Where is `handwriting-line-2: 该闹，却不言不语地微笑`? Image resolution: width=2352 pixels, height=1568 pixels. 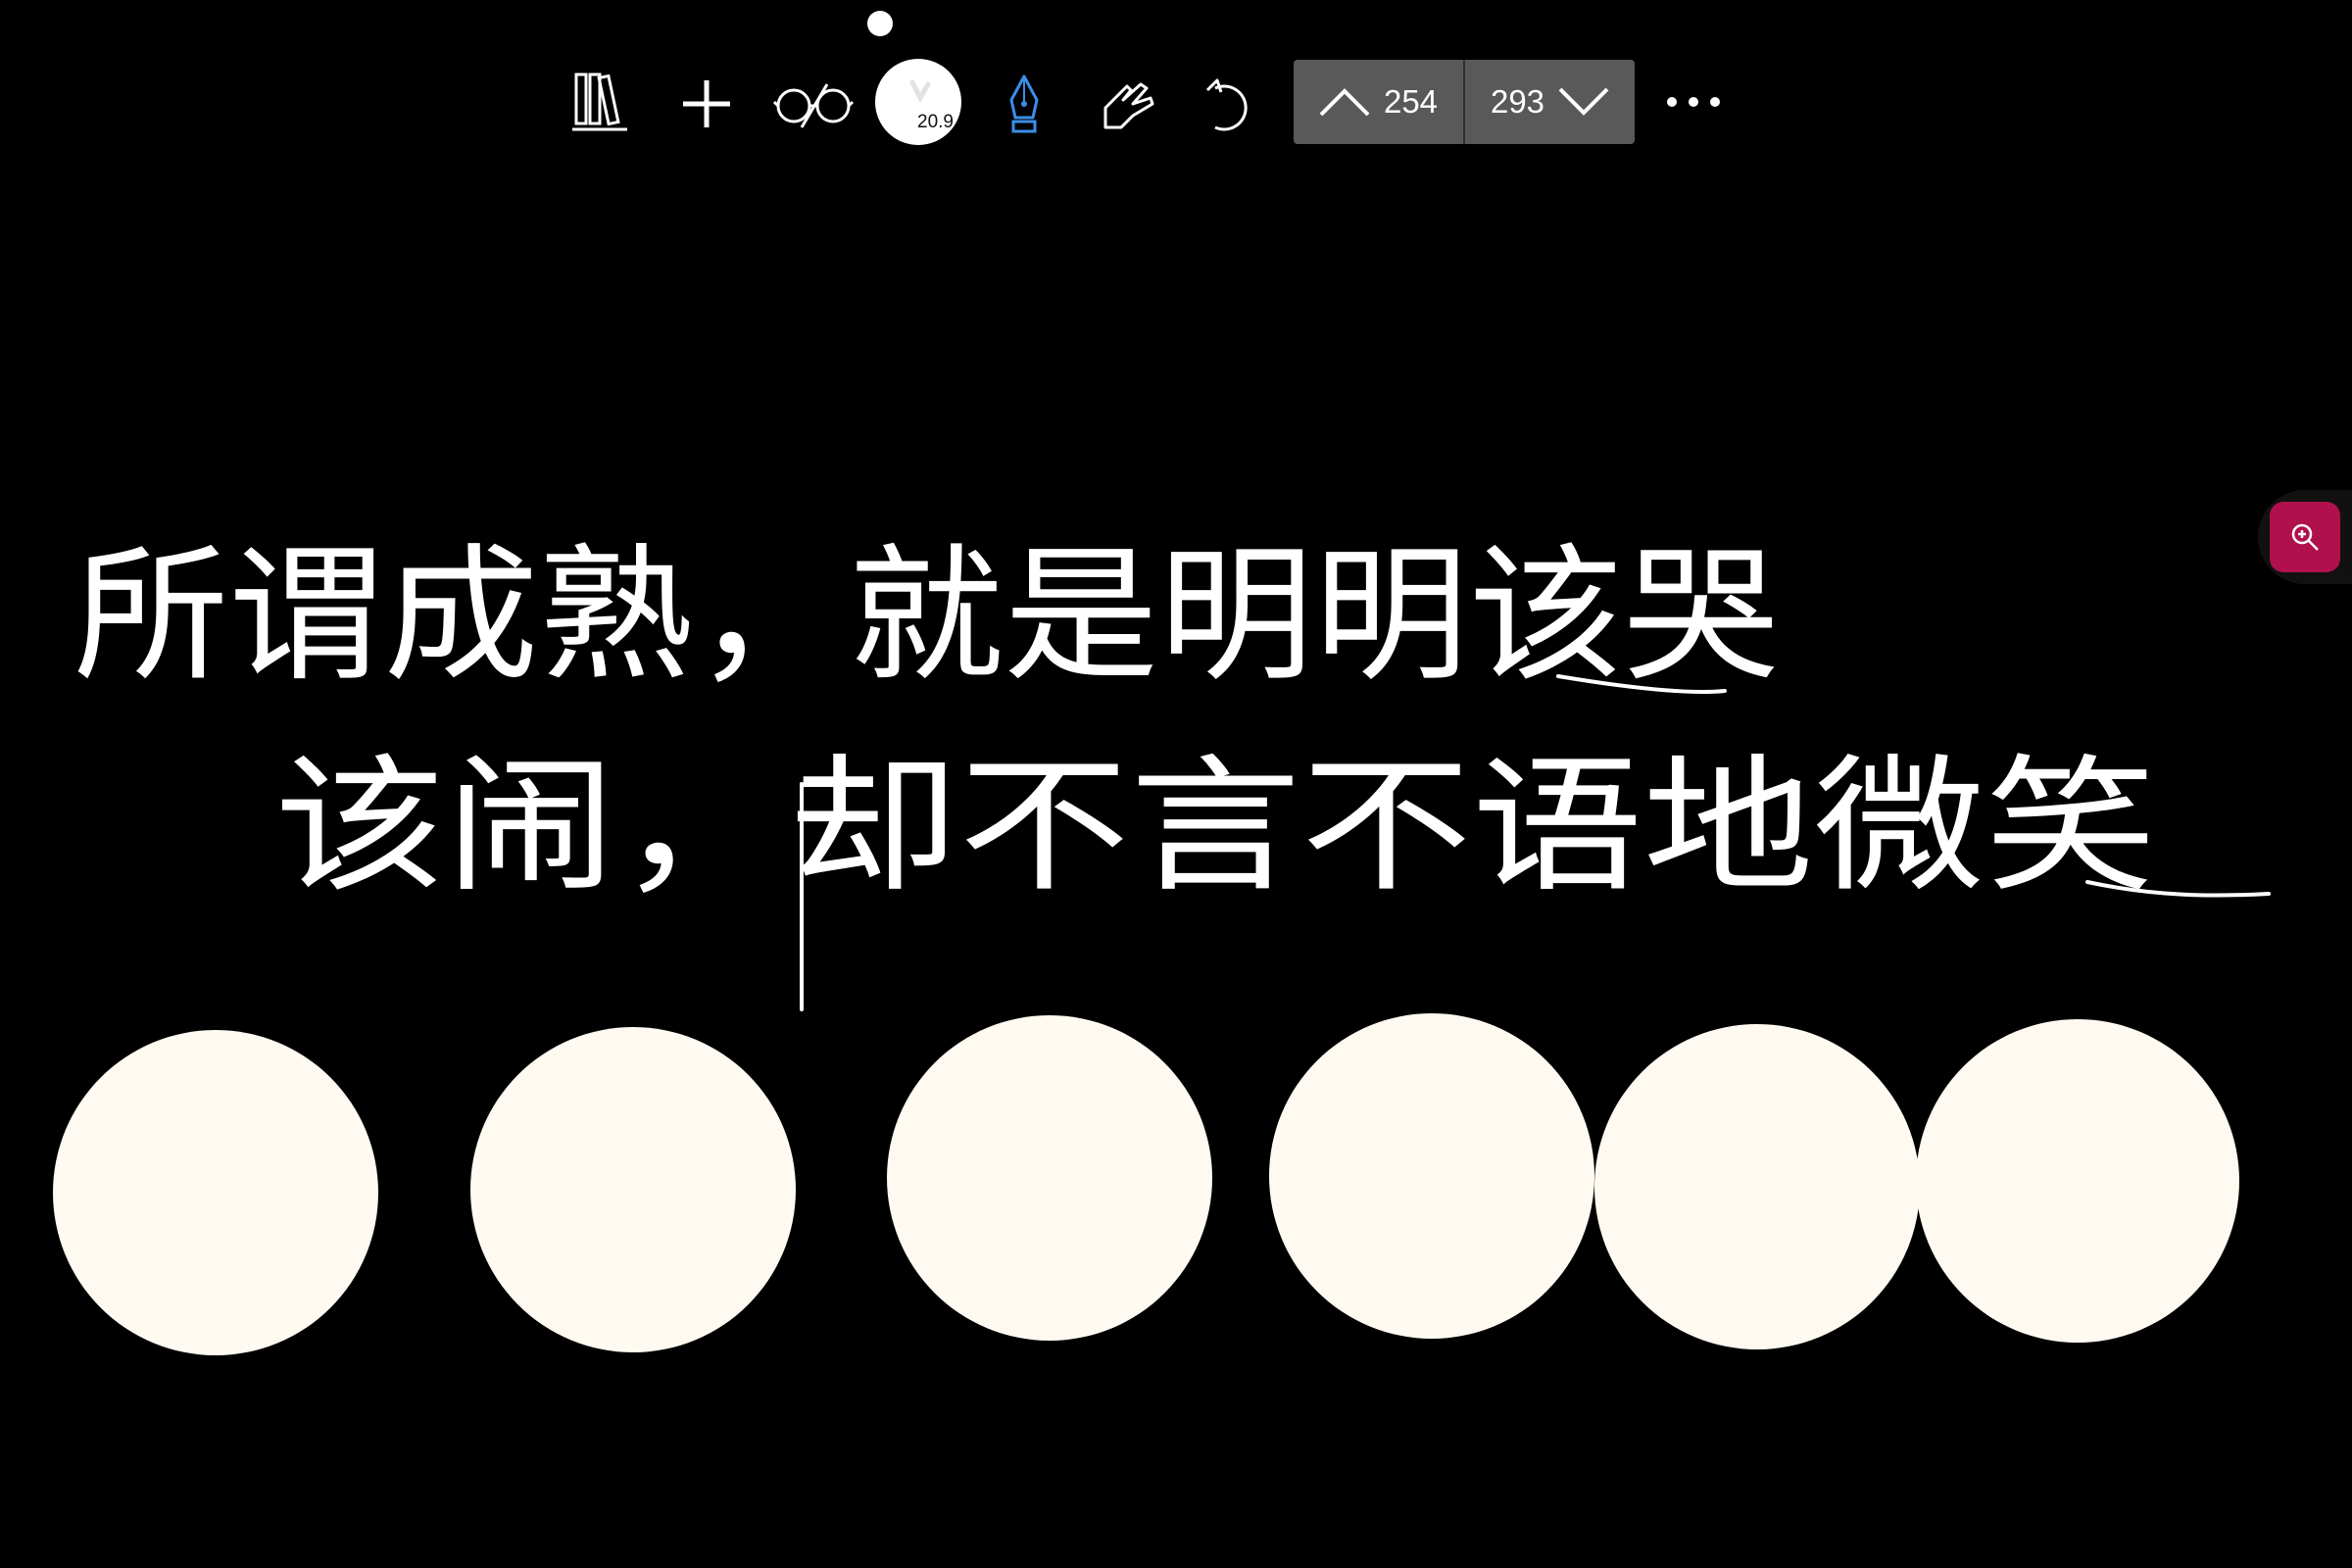
handwriting-line-2: 该闹，却不言不语地微笑 is located at coordinates (1215, 827).